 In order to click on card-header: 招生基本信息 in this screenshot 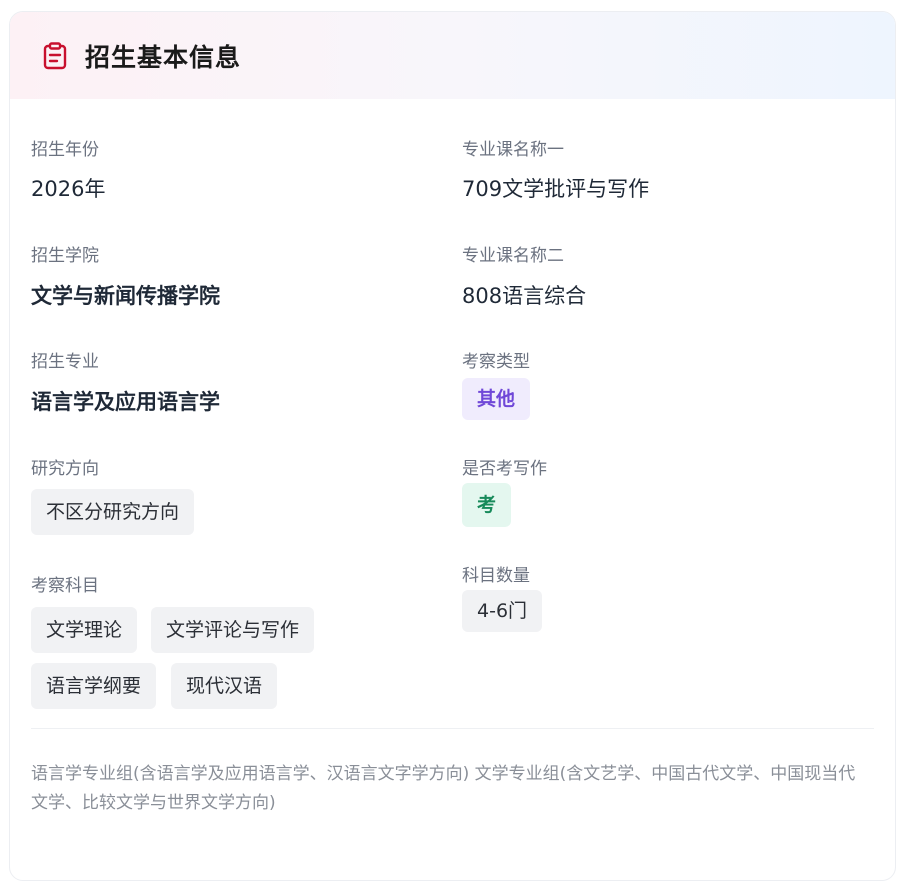, I will do `click(452, 55)`.